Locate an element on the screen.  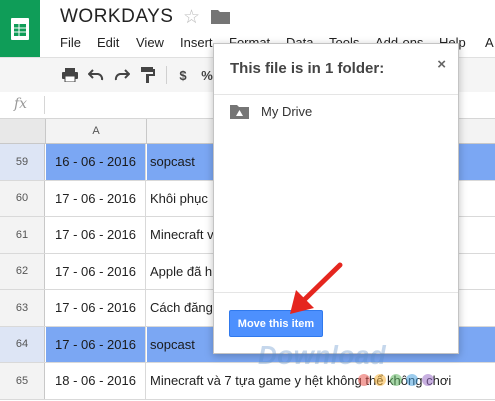
undo-icon is located at coordinates (96, 75).